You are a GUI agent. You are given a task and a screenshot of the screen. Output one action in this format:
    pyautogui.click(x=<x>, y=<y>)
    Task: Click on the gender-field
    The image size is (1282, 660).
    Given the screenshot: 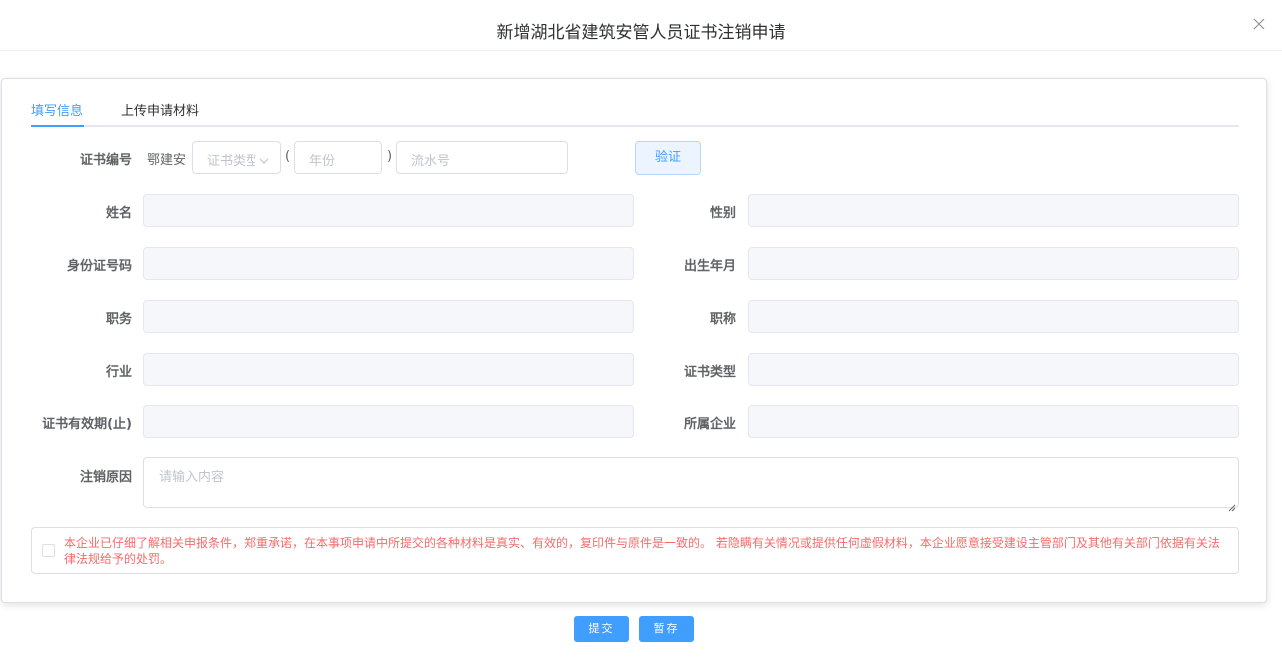 What is the action you would take?
    pyautogui.click(x=993, y=210)
    